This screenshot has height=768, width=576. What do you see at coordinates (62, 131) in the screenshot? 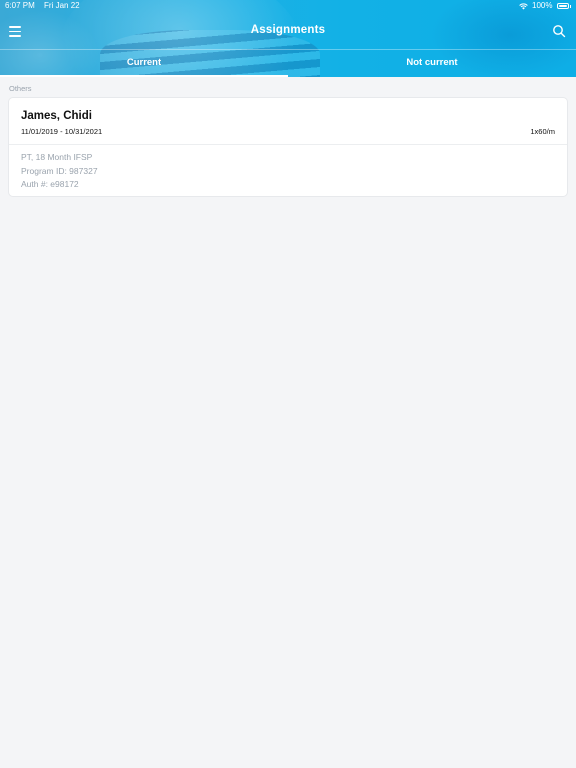
I see `assignment-dates: 11/01/2019 - 10/31/2021` at bounding box center [62, 131].